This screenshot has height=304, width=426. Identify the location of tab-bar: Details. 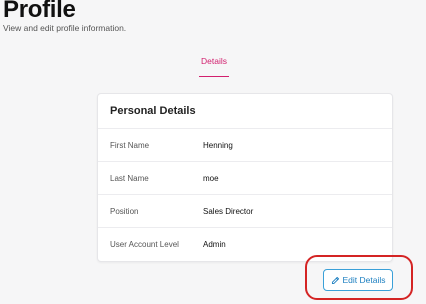
(213, 65).